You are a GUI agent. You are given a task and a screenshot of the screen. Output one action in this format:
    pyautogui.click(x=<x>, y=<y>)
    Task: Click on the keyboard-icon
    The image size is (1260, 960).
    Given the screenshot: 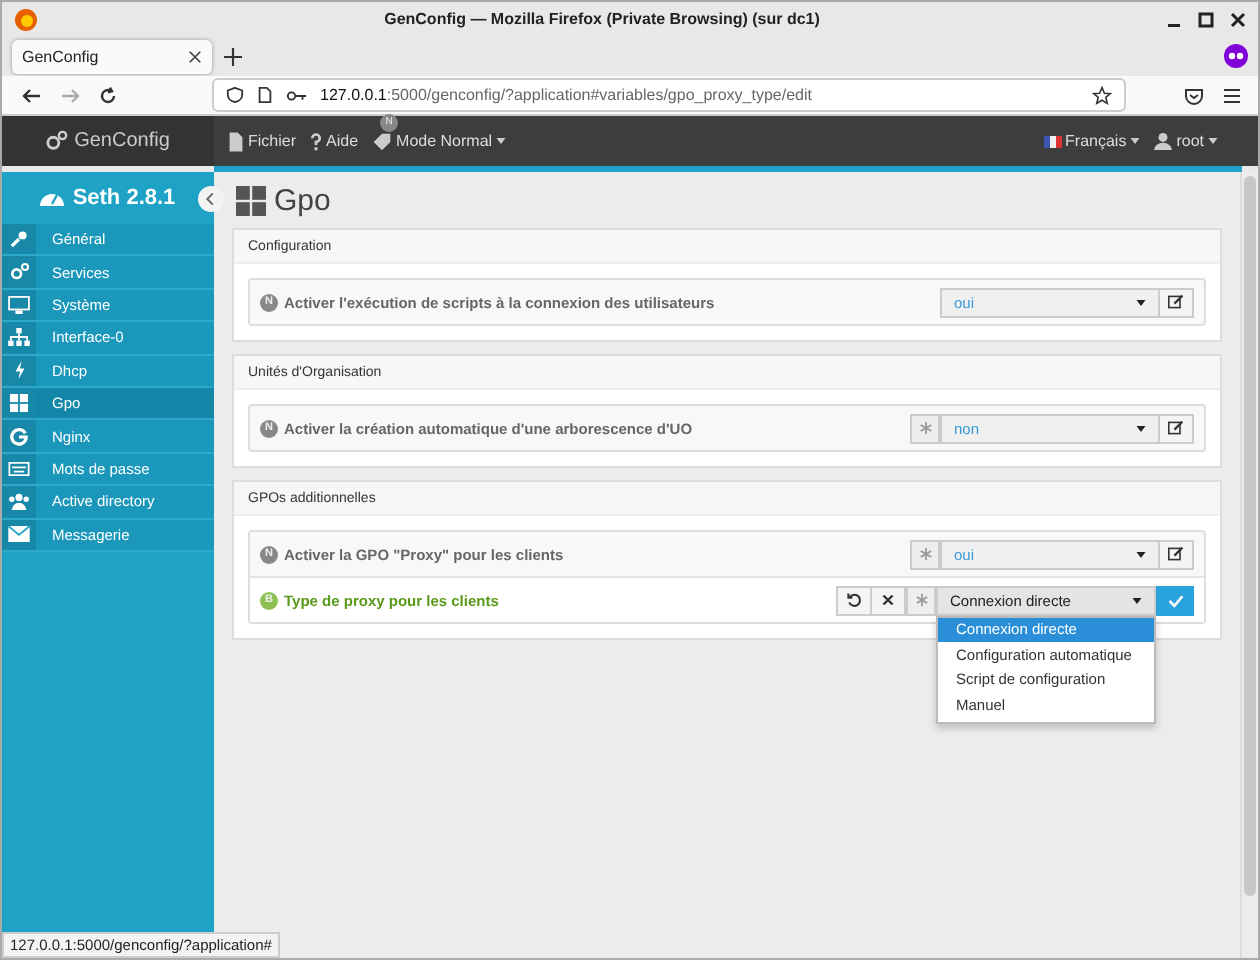 What is the action you would take?
    pyautogui.click(x=19, y=468)
    